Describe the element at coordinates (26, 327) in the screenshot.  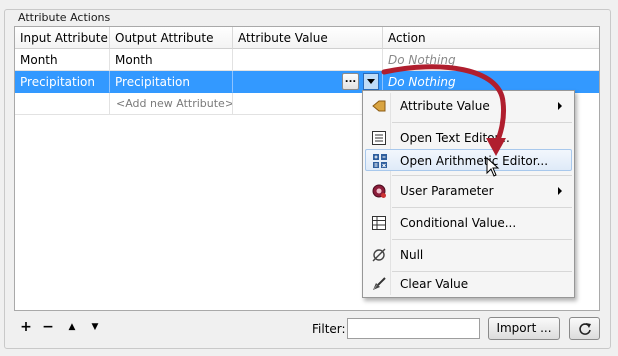
I see `add-row-button: +` at that location.